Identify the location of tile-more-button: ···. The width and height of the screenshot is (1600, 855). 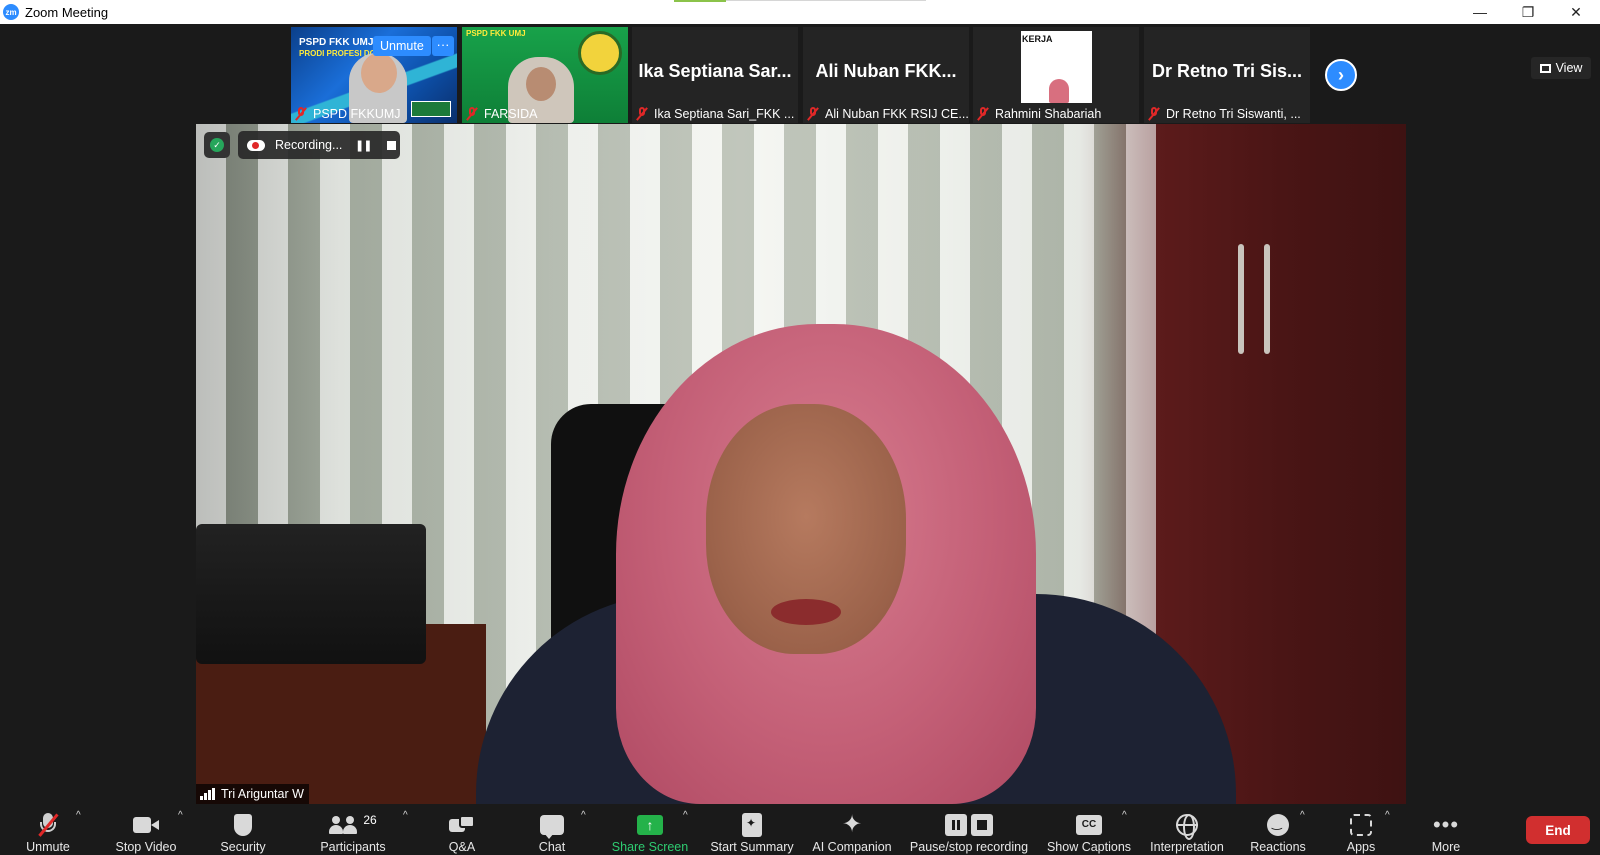
(443, 46).